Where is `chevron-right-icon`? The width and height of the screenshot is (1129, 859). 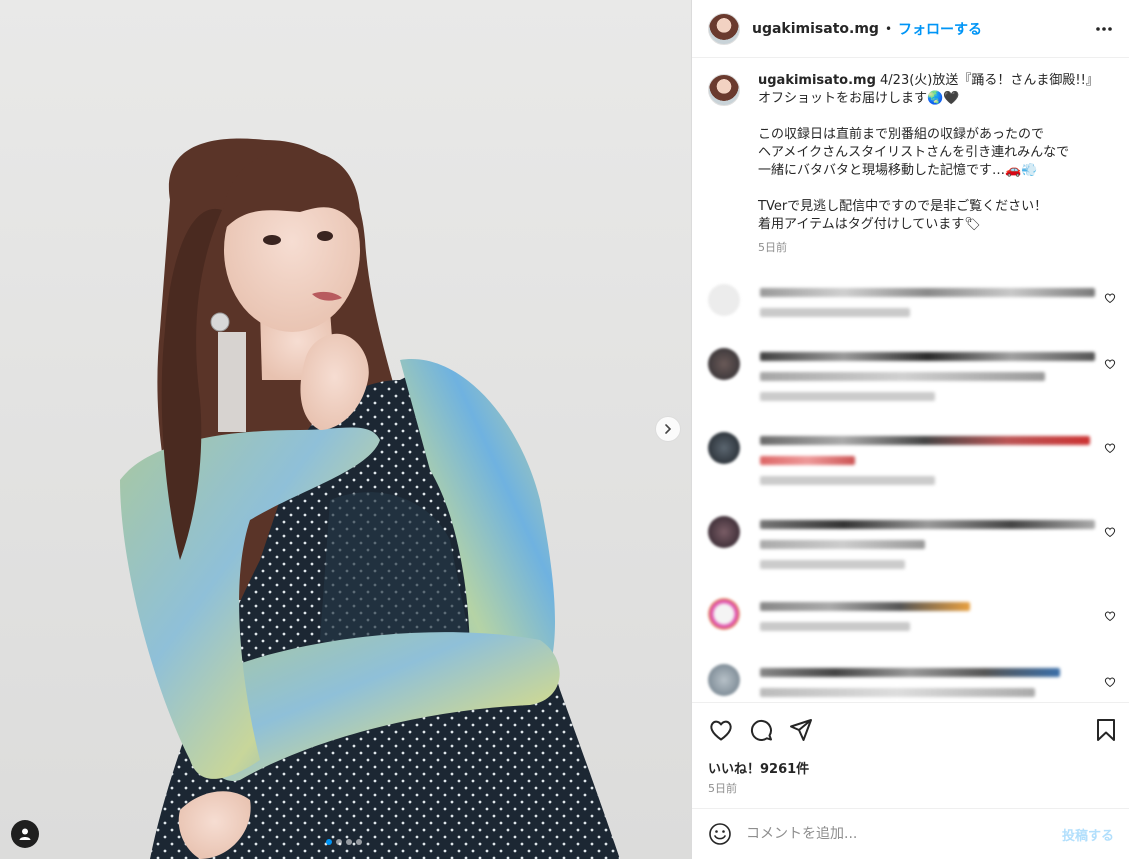 chevron-right-icon is located at coordinates (668, 429).